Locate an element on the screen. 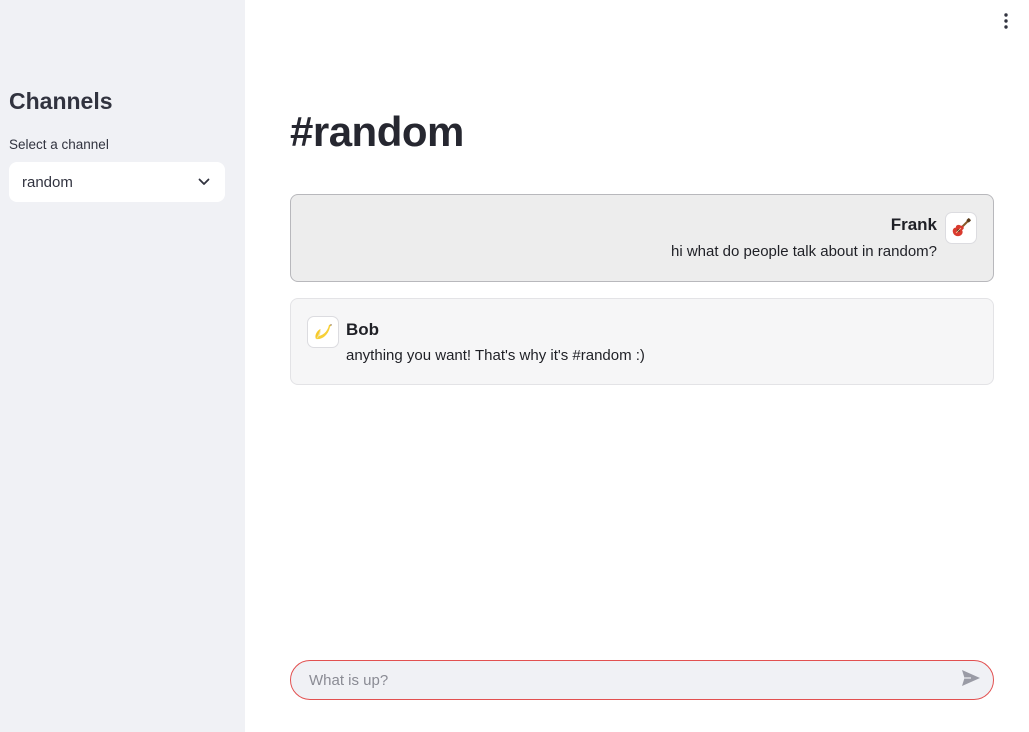 Image resolution: width=1029 pixels, height=732 pixels. more-vertical-icon is located at coordinates (1006, 23).